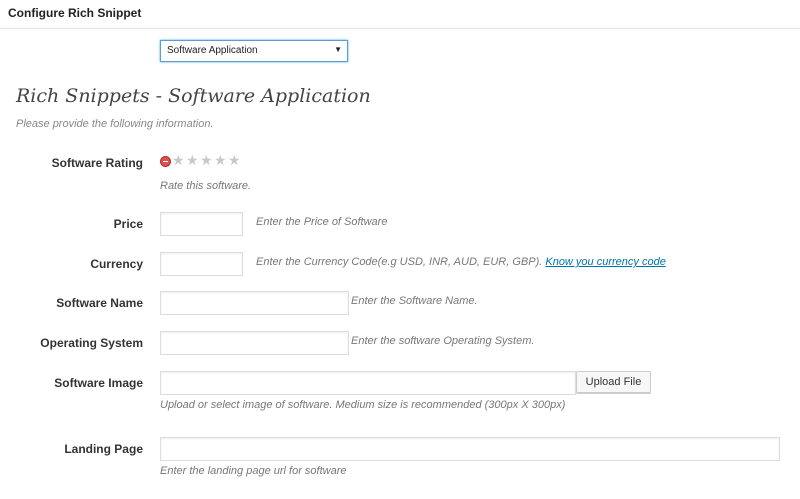 This screenshot has height=499, width=800. Describe the element at coordinates (206, 186) in the screenshot. I see `rating-hint: Rate this software.` at that location.